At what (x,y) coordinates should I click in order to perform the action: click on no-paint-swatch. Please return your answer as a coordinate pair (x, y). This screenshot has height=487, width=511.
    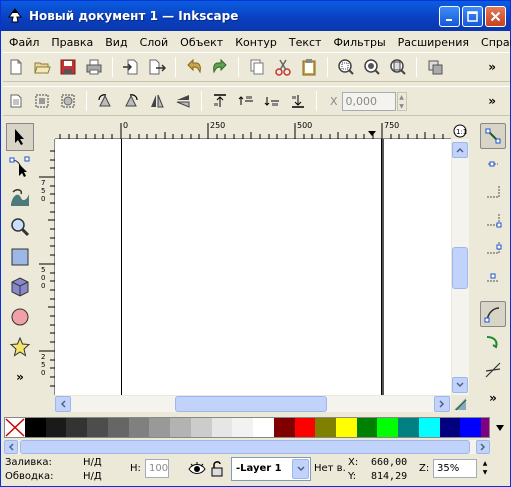
    Looking at the image, I should click on (15, 427).